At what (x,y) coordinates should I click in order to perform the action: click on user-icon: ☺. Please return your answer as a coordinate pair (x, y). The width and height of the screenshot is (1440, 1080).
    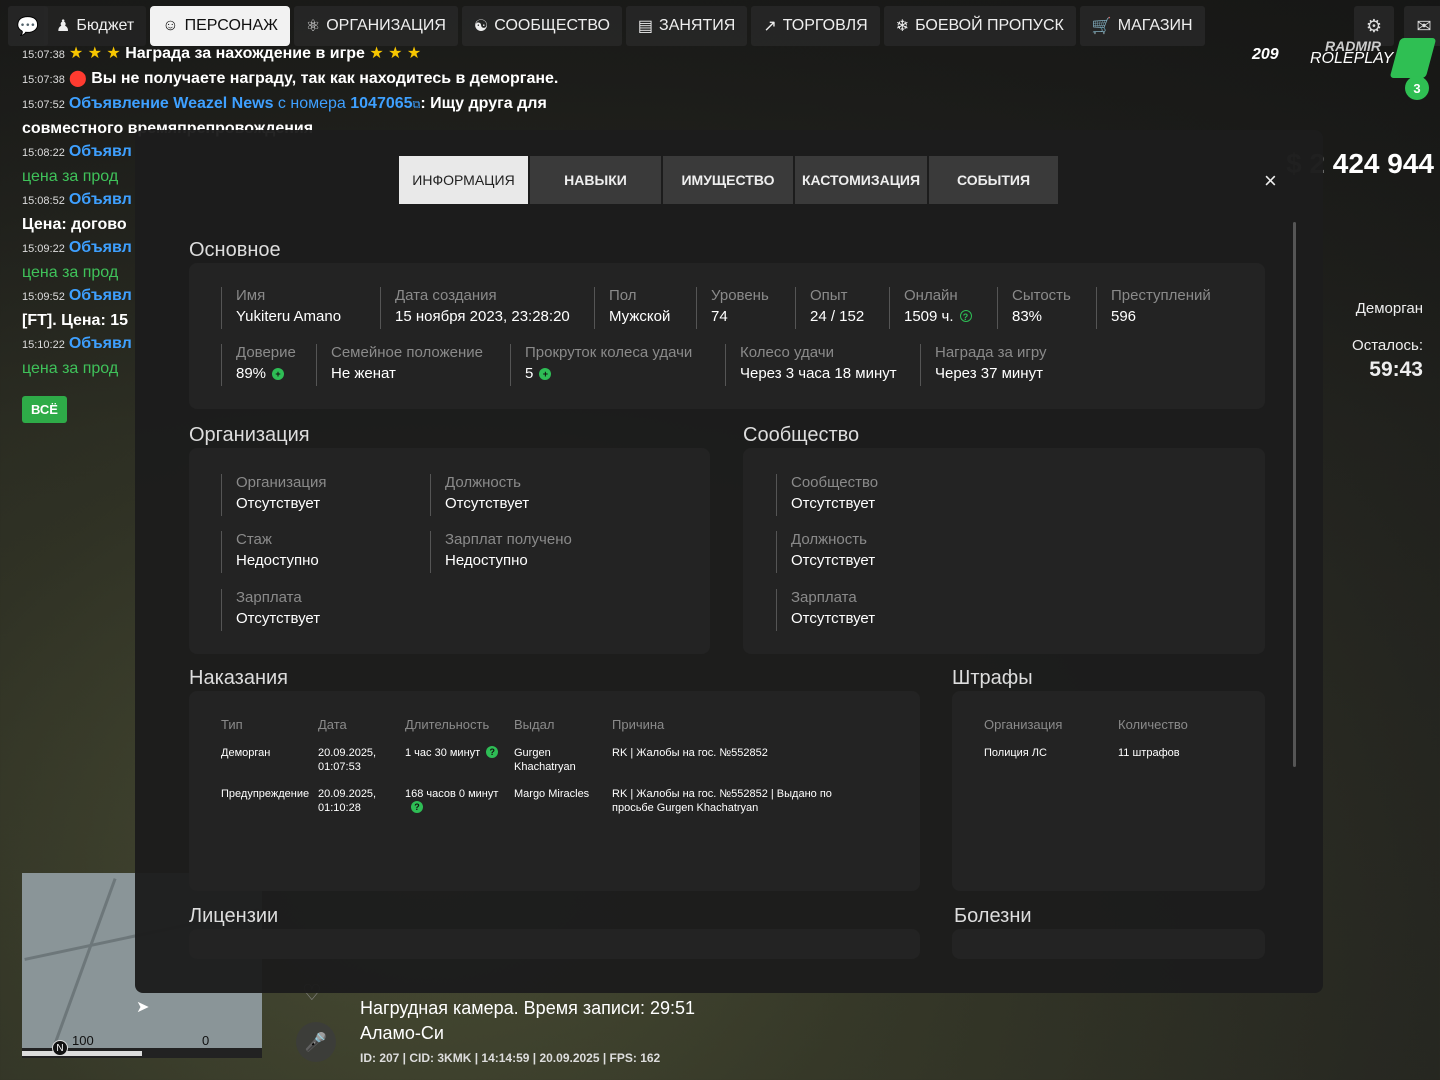
    Looking at the image, I should click on (170, 25).